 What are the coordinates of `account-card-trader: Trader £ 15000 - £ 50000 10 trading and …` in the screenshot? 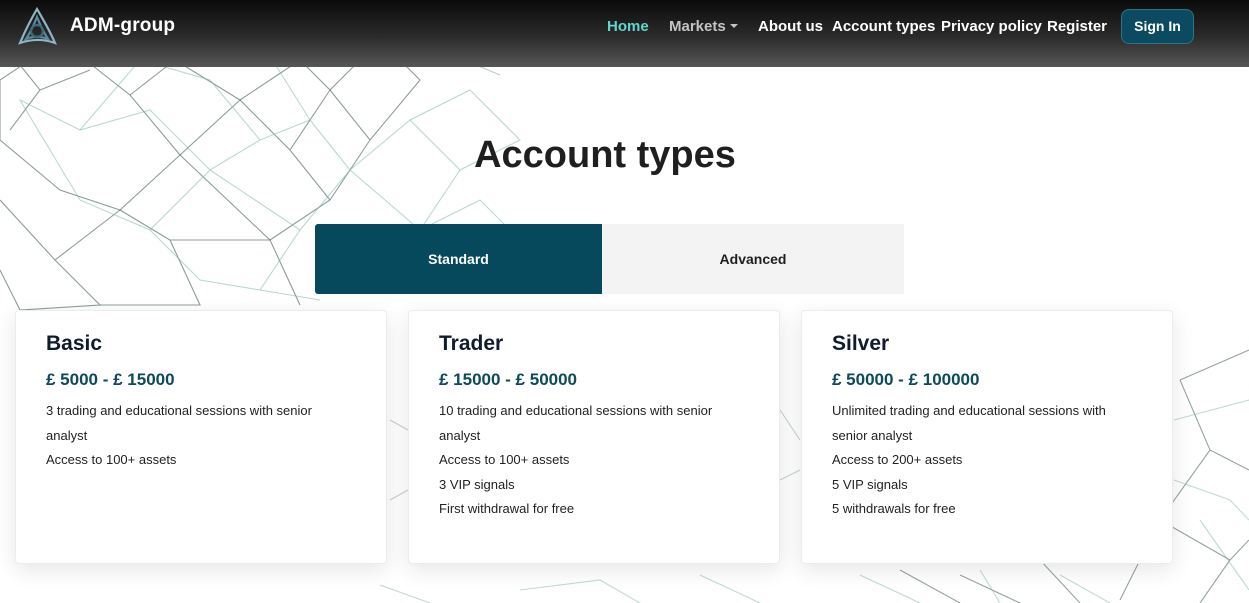 It's located at (594, 437).